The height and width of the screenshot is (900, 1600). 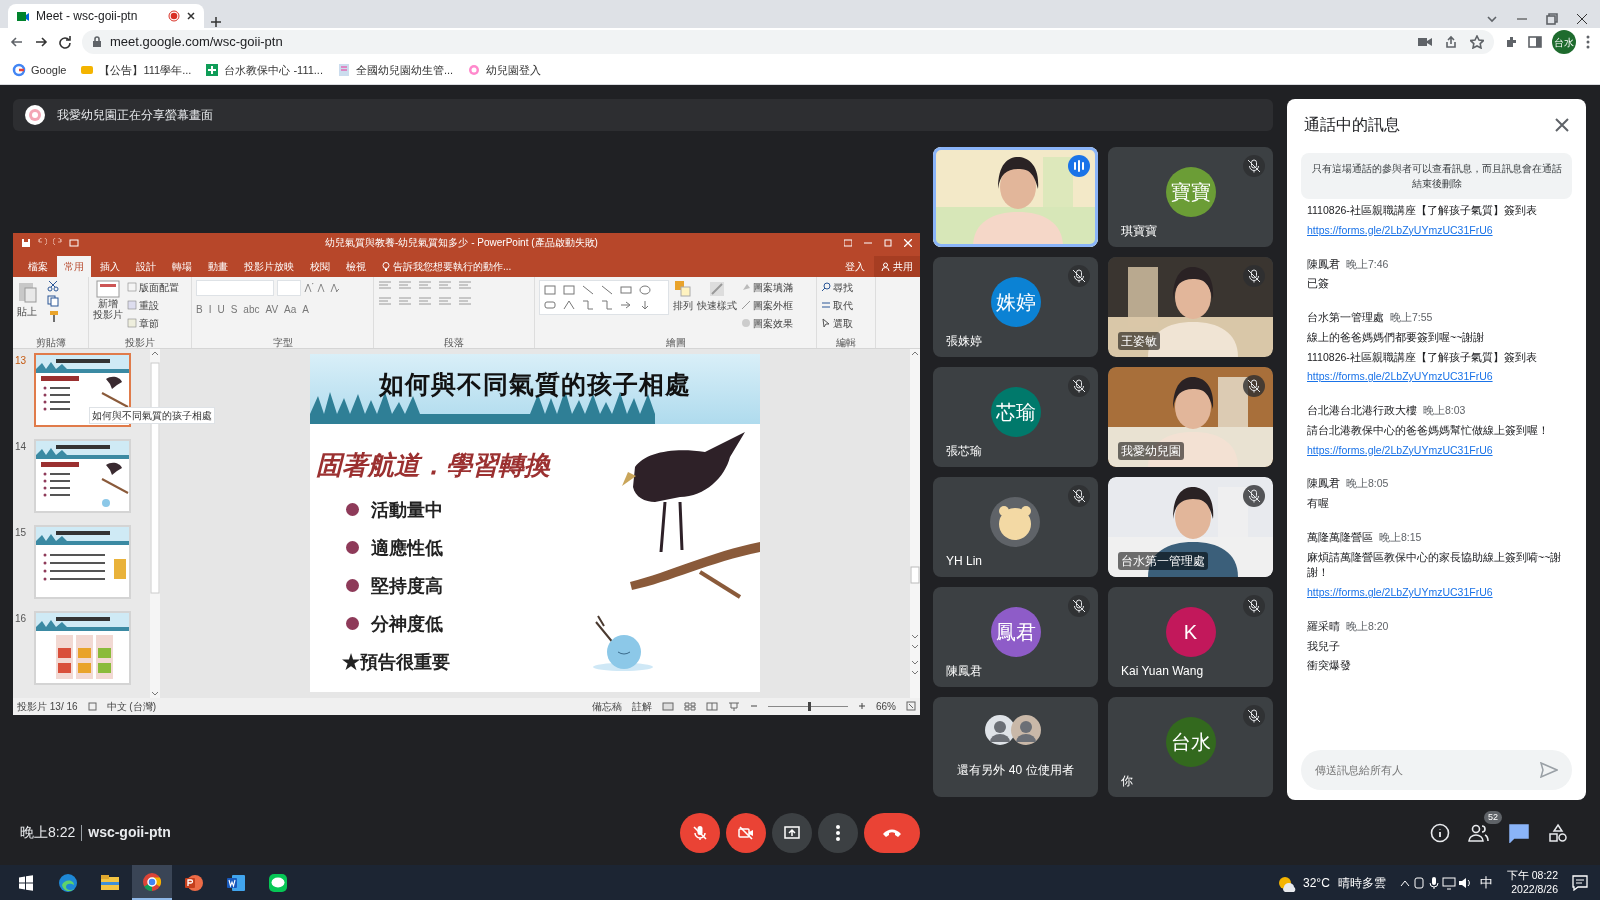 What do you see at coordinates (146, 266) in the screenshot?
I see `ribbon-tab: 設計` at bounding box center [146, 266].